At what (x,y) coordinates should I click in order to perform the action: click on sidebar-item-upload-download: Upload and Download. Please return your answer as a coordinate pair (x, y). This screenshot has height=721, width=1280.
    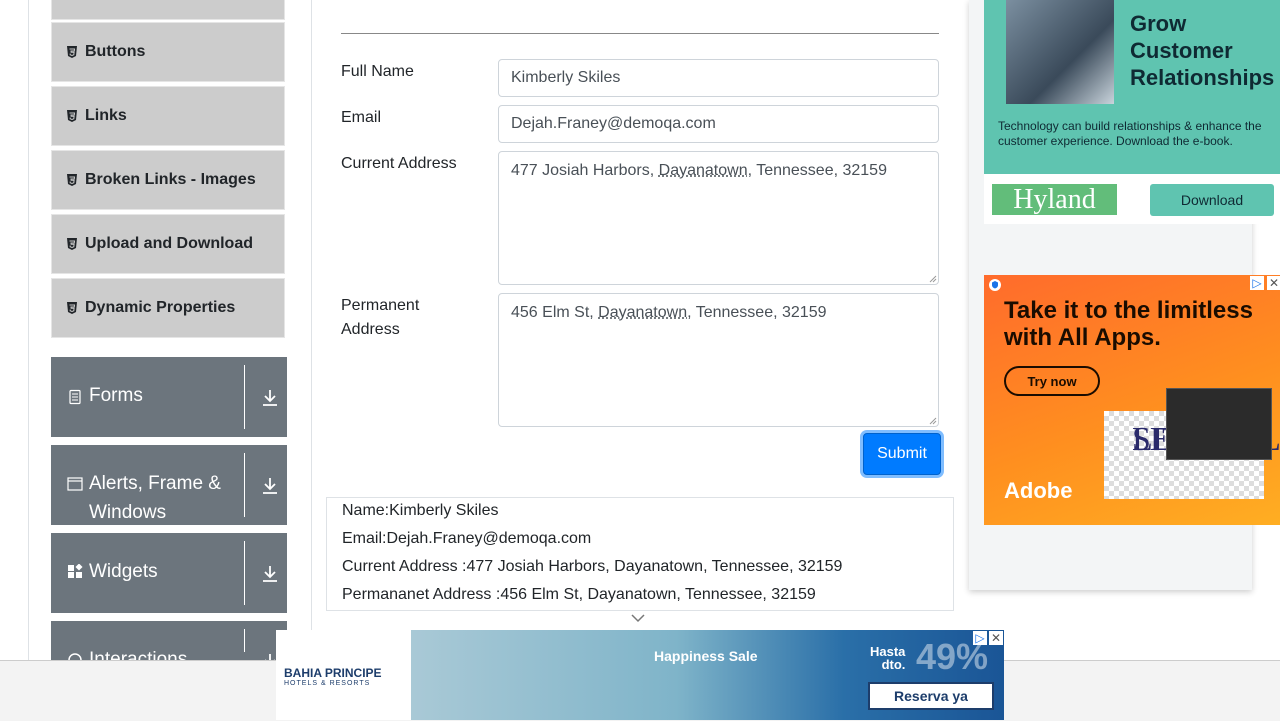
    Looking at the image, I should click on (168, 244).